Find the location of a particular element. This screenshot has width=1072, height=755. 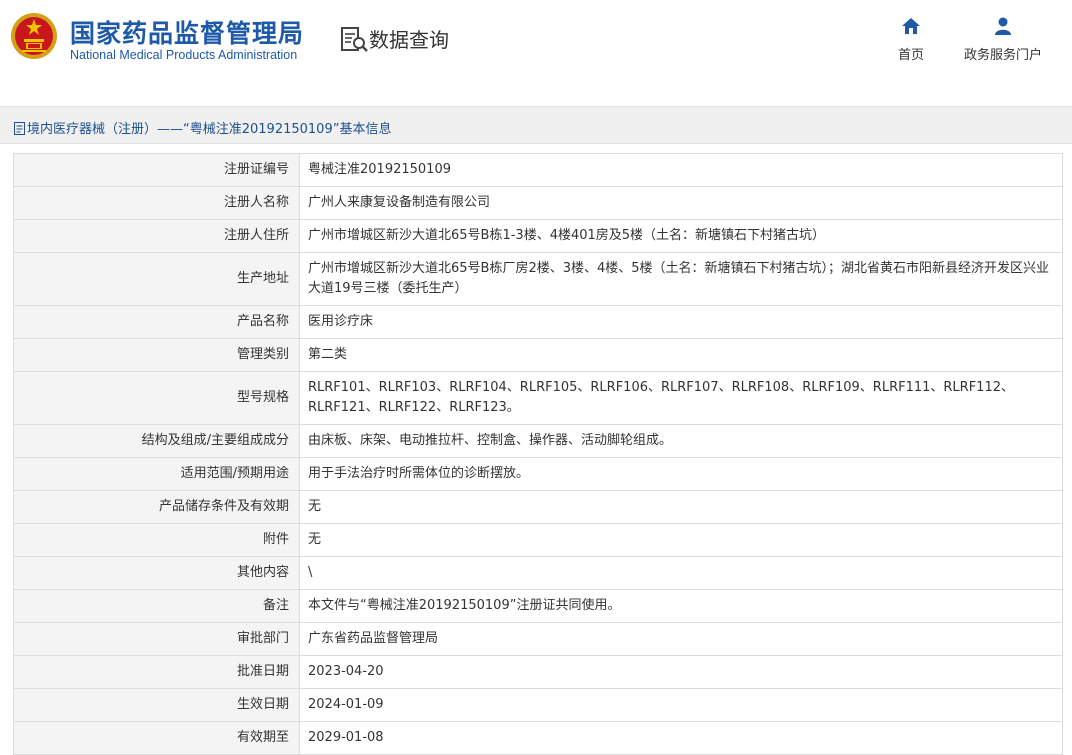

field-value: 广州人来康复设备制造有限公司 is located at coordinates (681, 203).